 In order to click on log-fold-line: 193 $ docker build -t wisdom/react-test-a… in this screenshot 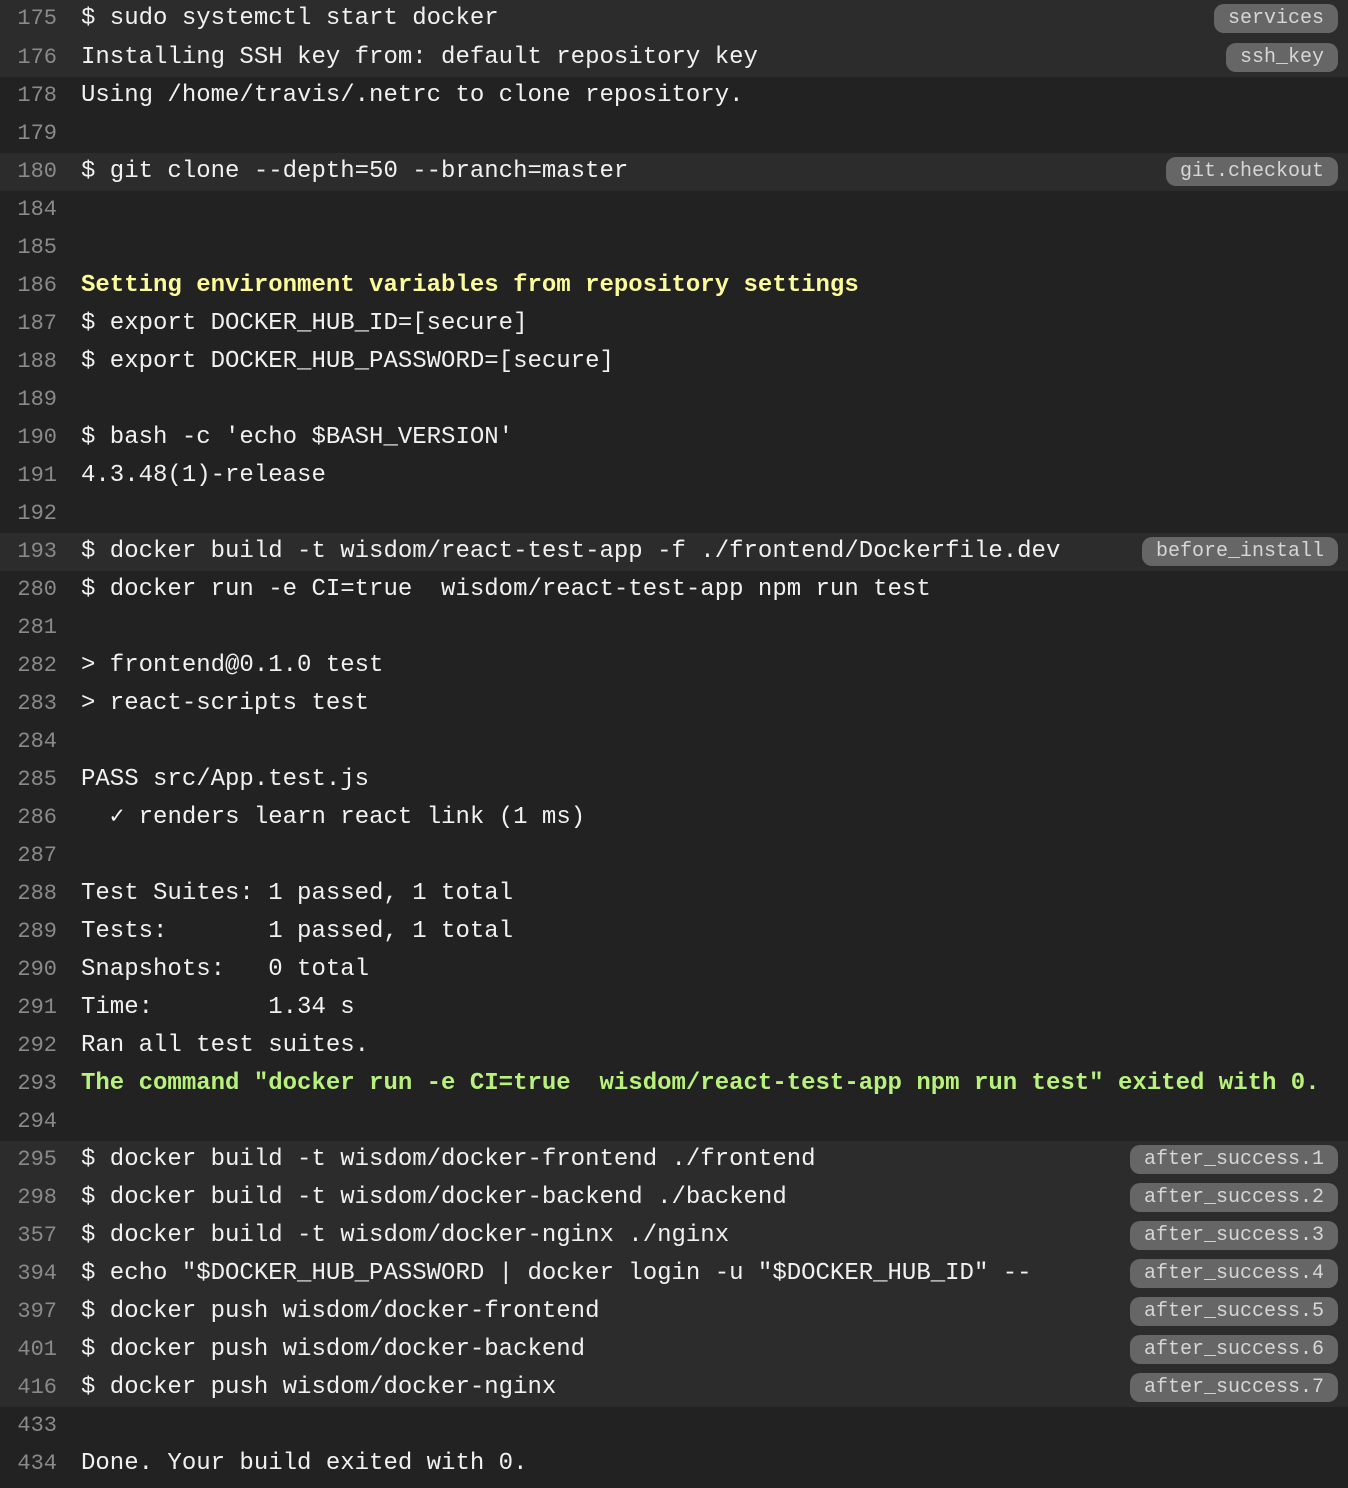, I will do `click(674, 552)`.